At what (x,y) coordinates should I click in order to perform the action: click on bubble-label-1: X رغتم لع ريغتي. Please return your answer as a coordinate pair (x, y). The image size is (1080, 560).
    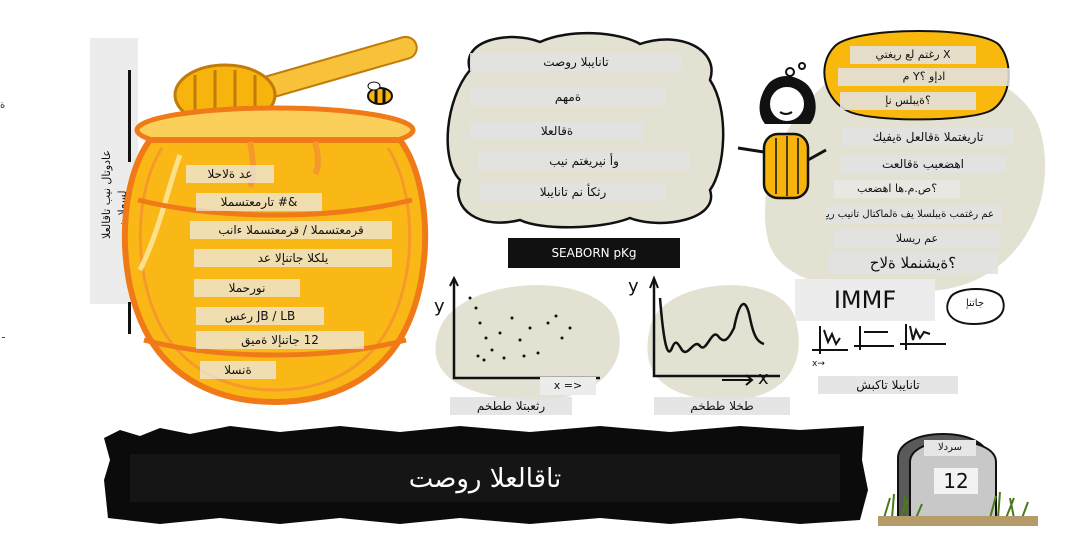
    Looking at the image, I should click on (913, 55).